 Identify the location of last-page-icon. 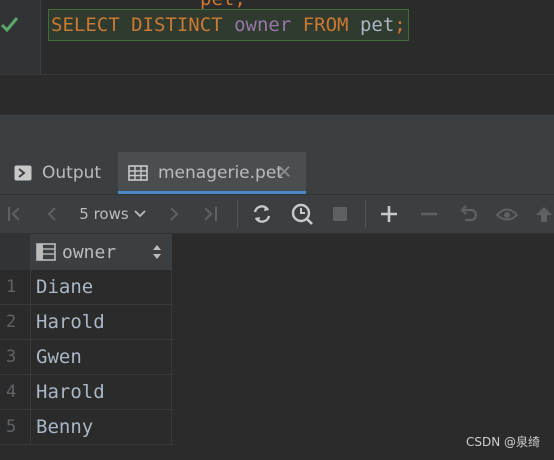
(211, 214).